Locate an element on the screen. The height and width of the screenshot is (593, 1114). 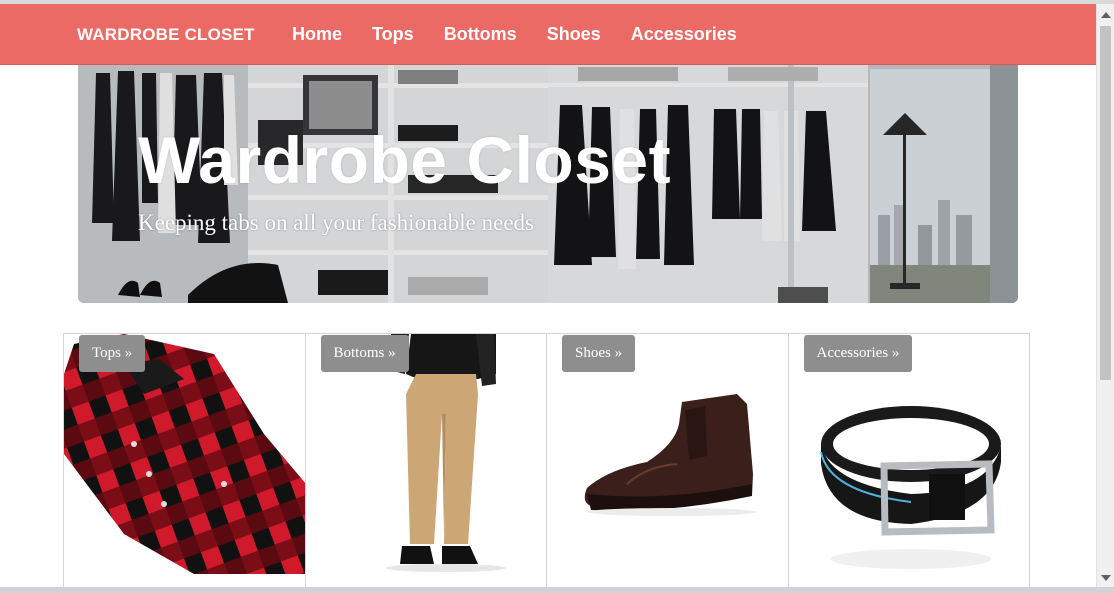
category-tile-bottoms: Bottoms » is located at coordinates (425, 463).